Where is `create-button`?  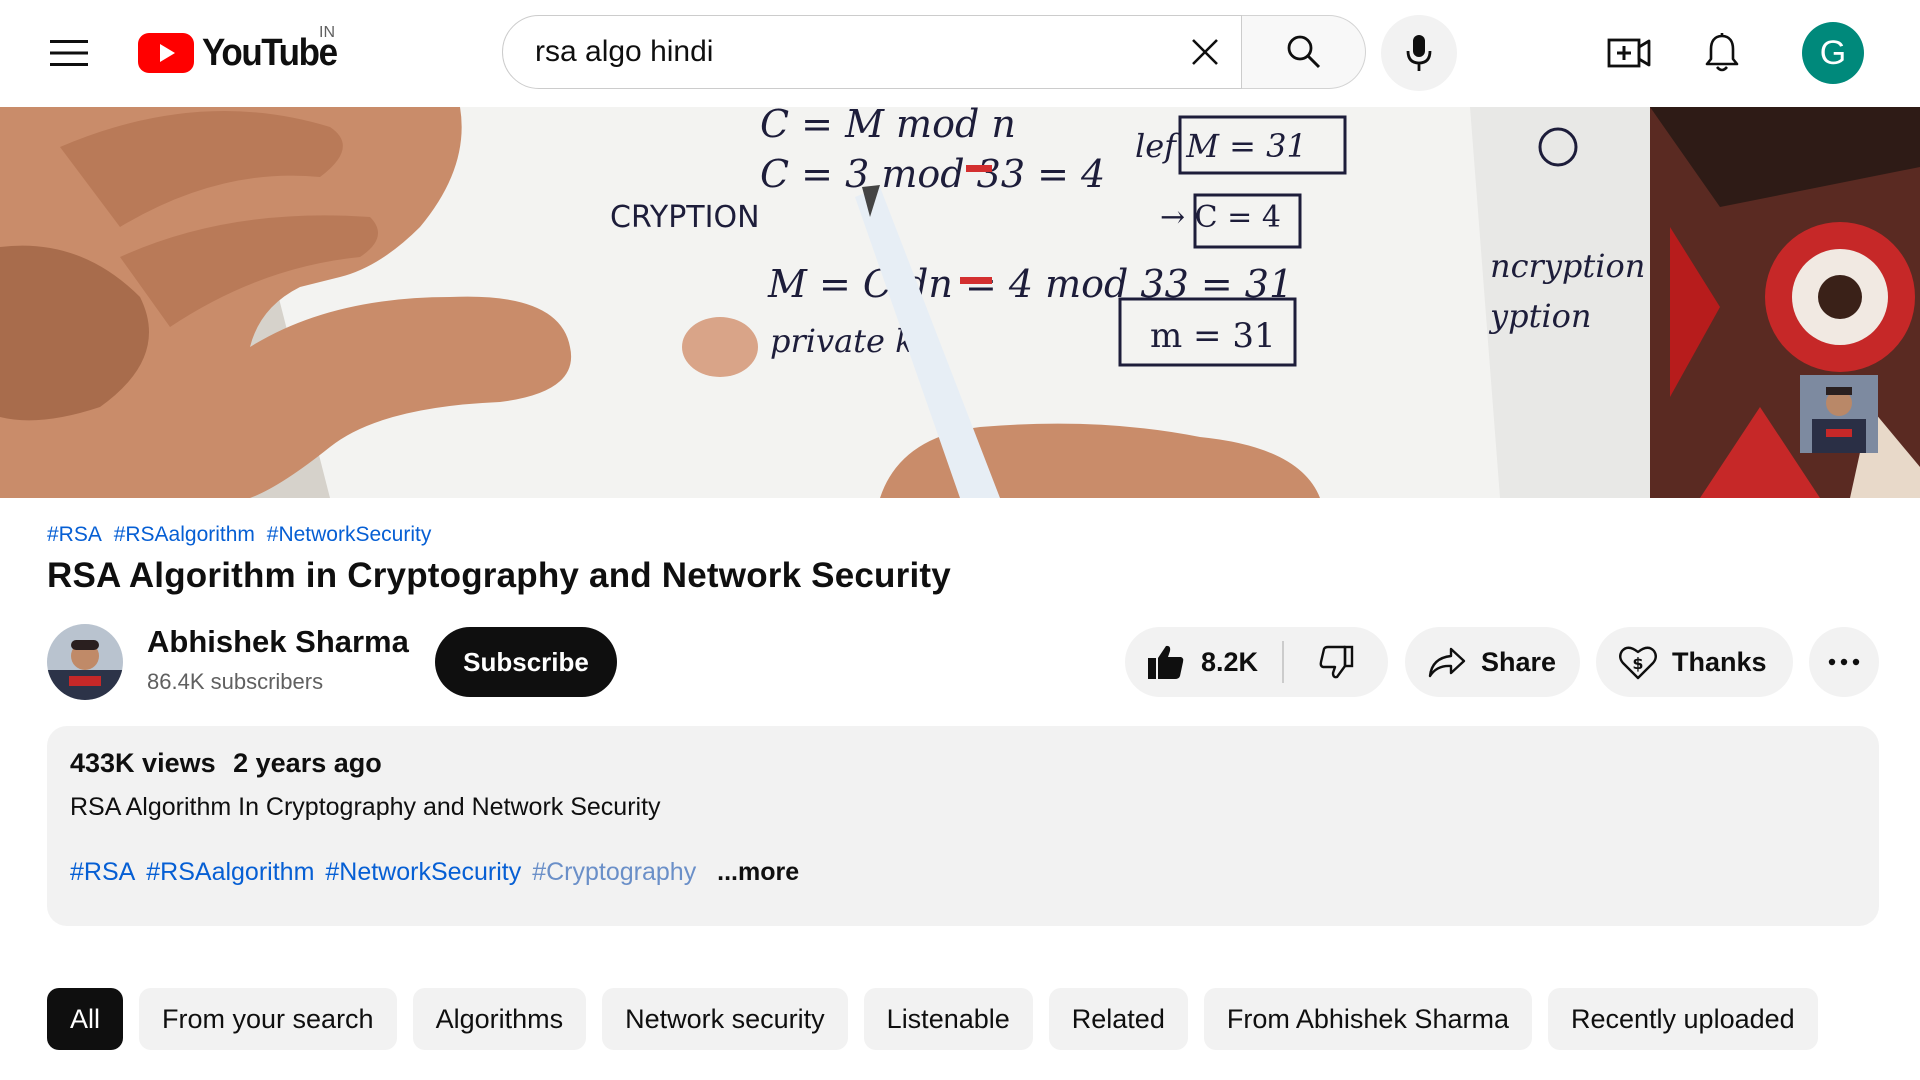 create-button is located at coordinates (1629, 53).